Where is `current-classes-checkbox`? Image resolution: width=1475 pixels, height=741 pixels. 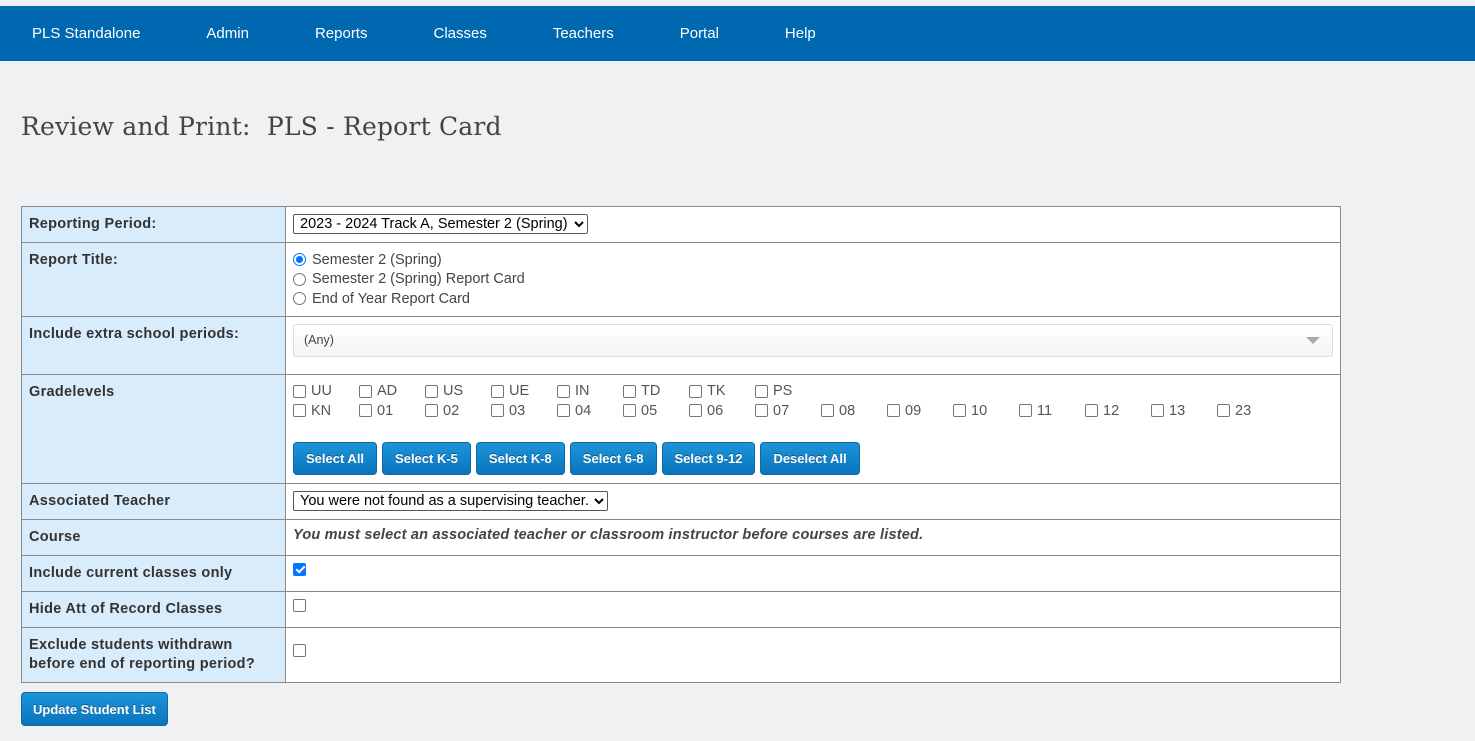
current-classes-checkbox is located at coordinates (299, 569).